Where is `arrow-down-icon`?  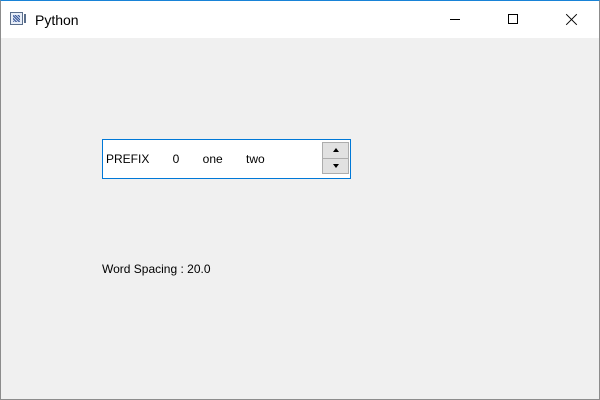 arrow-down-icon is located at coordinates (336, 166).